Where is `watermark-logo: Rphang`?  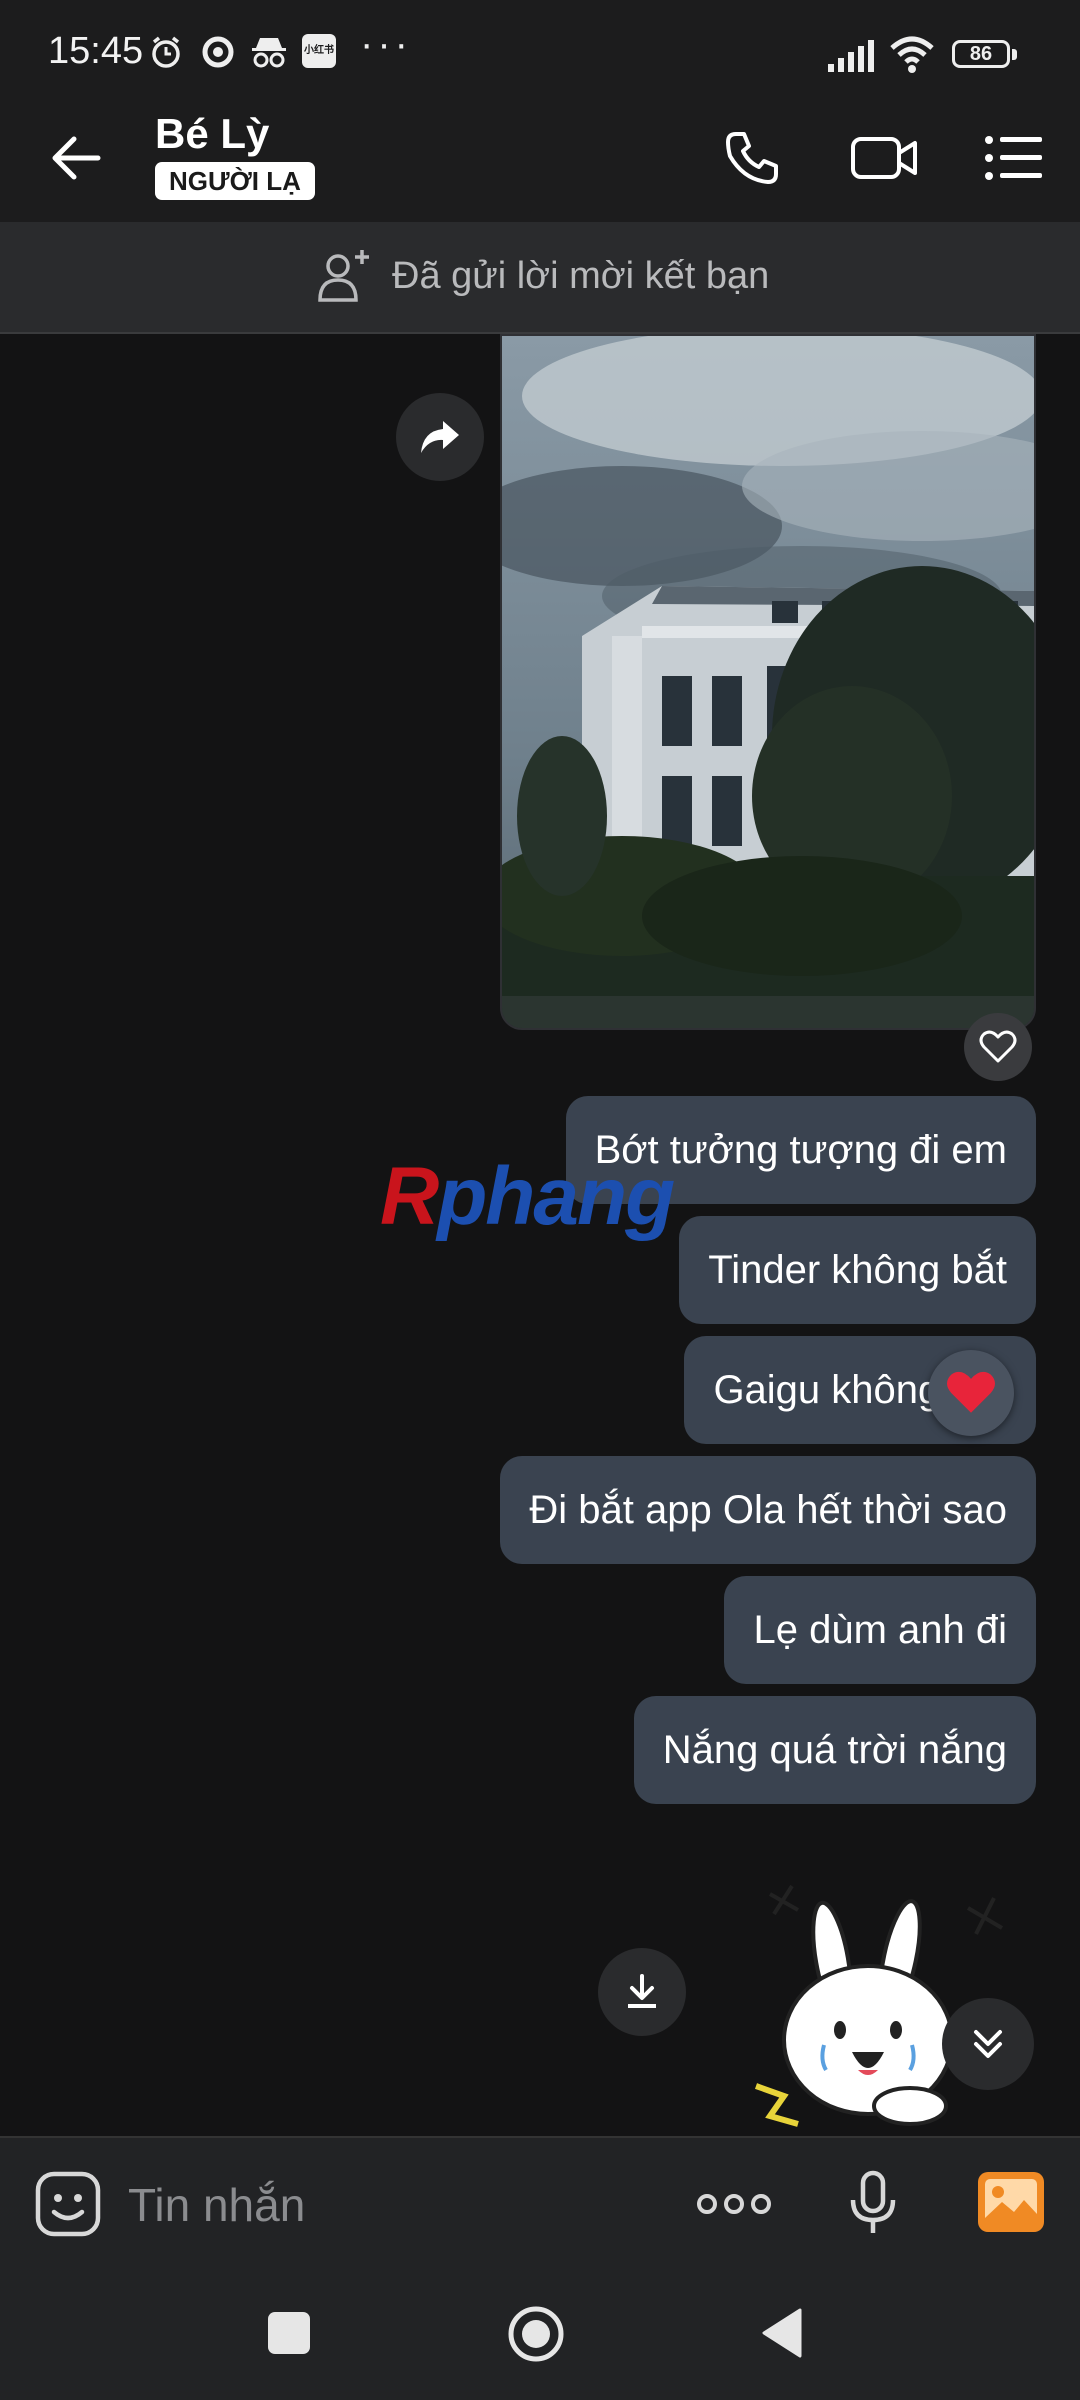 watermark-logo: Rphang is located at coordinates (527, 1197).